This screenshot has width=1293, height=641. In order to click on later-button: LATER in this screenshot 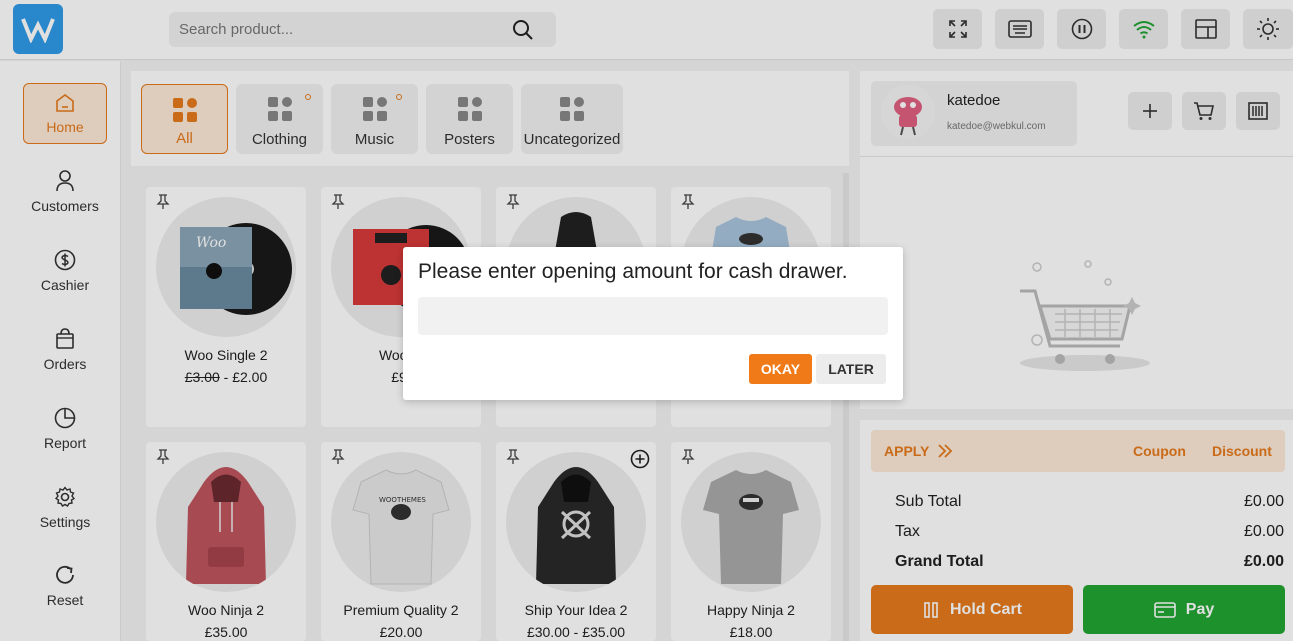, I will do `click(851, 369)`.